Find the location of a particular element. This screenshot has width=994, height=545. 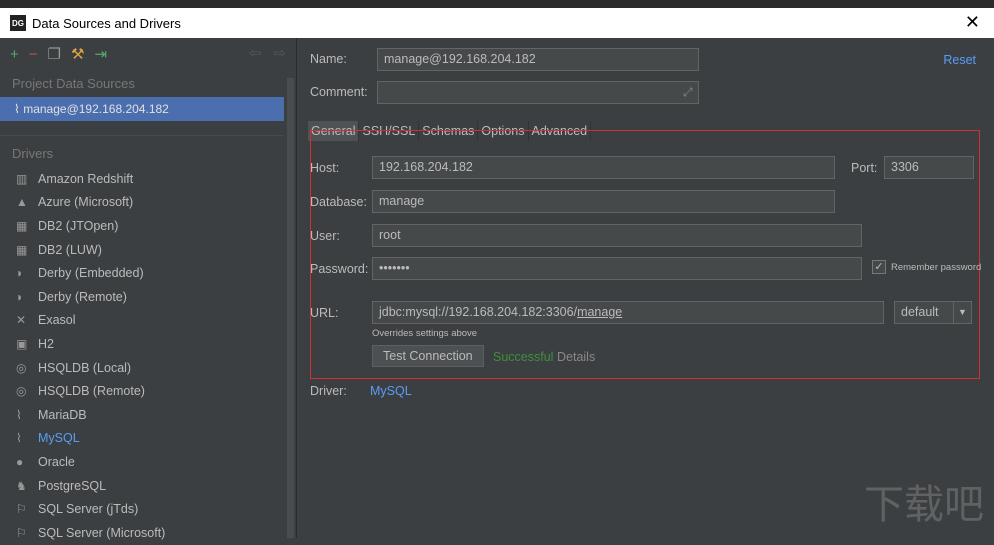

driver-label: HSQLDB (Remote) is located at coordinates (91, 391).